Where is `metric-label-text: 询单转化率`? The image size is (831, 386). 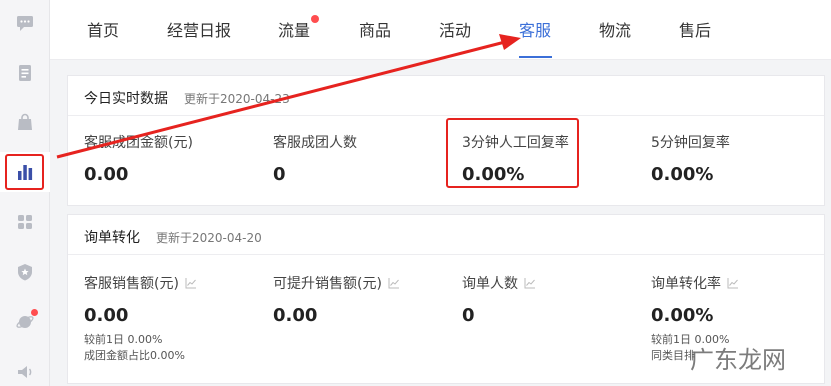 metric-label-text: 询单转化率 is located at coordinates (686, 284).